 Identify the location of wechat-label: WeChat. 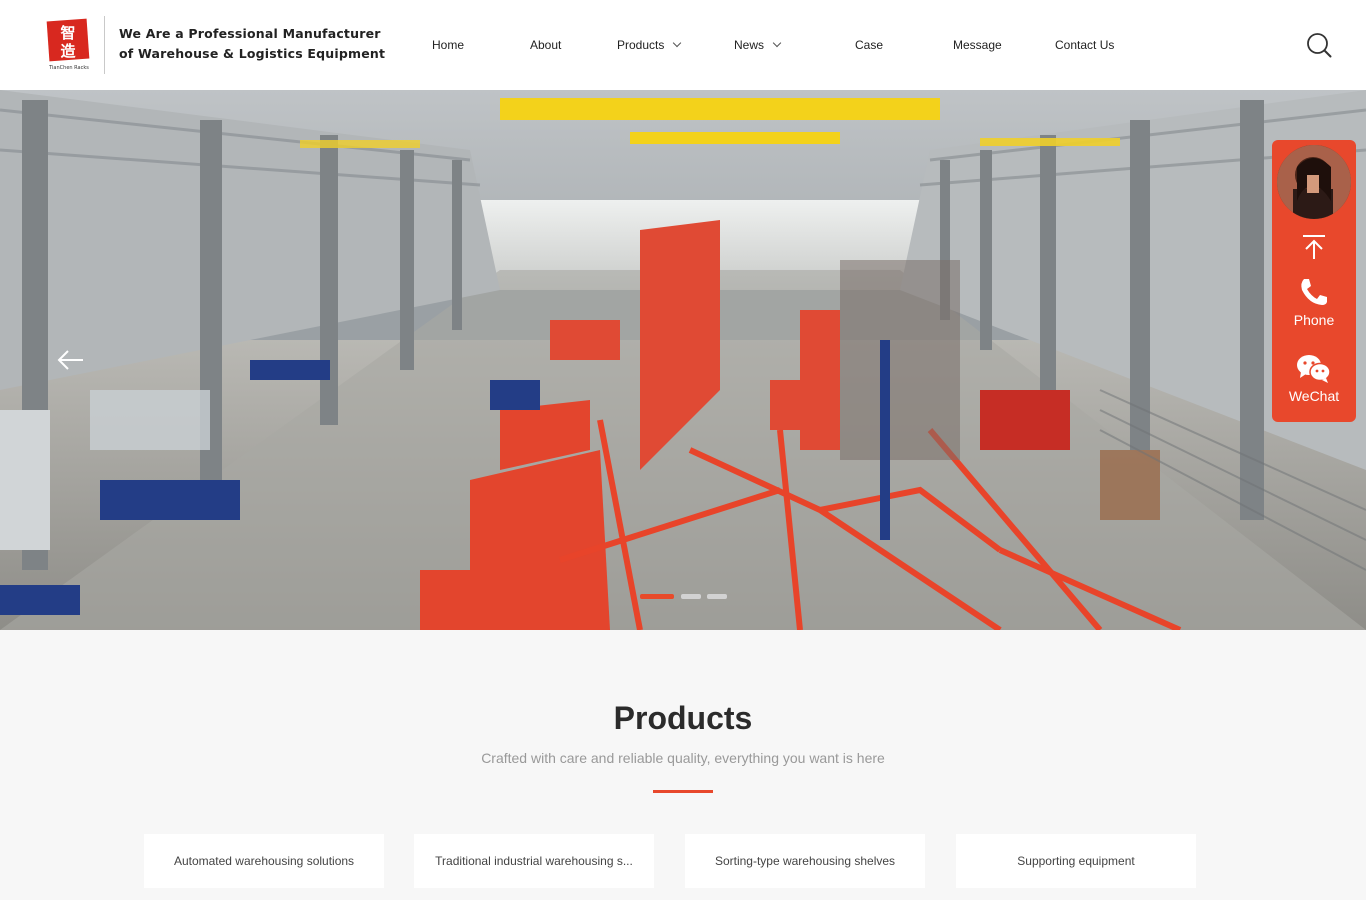
(1314, 396).